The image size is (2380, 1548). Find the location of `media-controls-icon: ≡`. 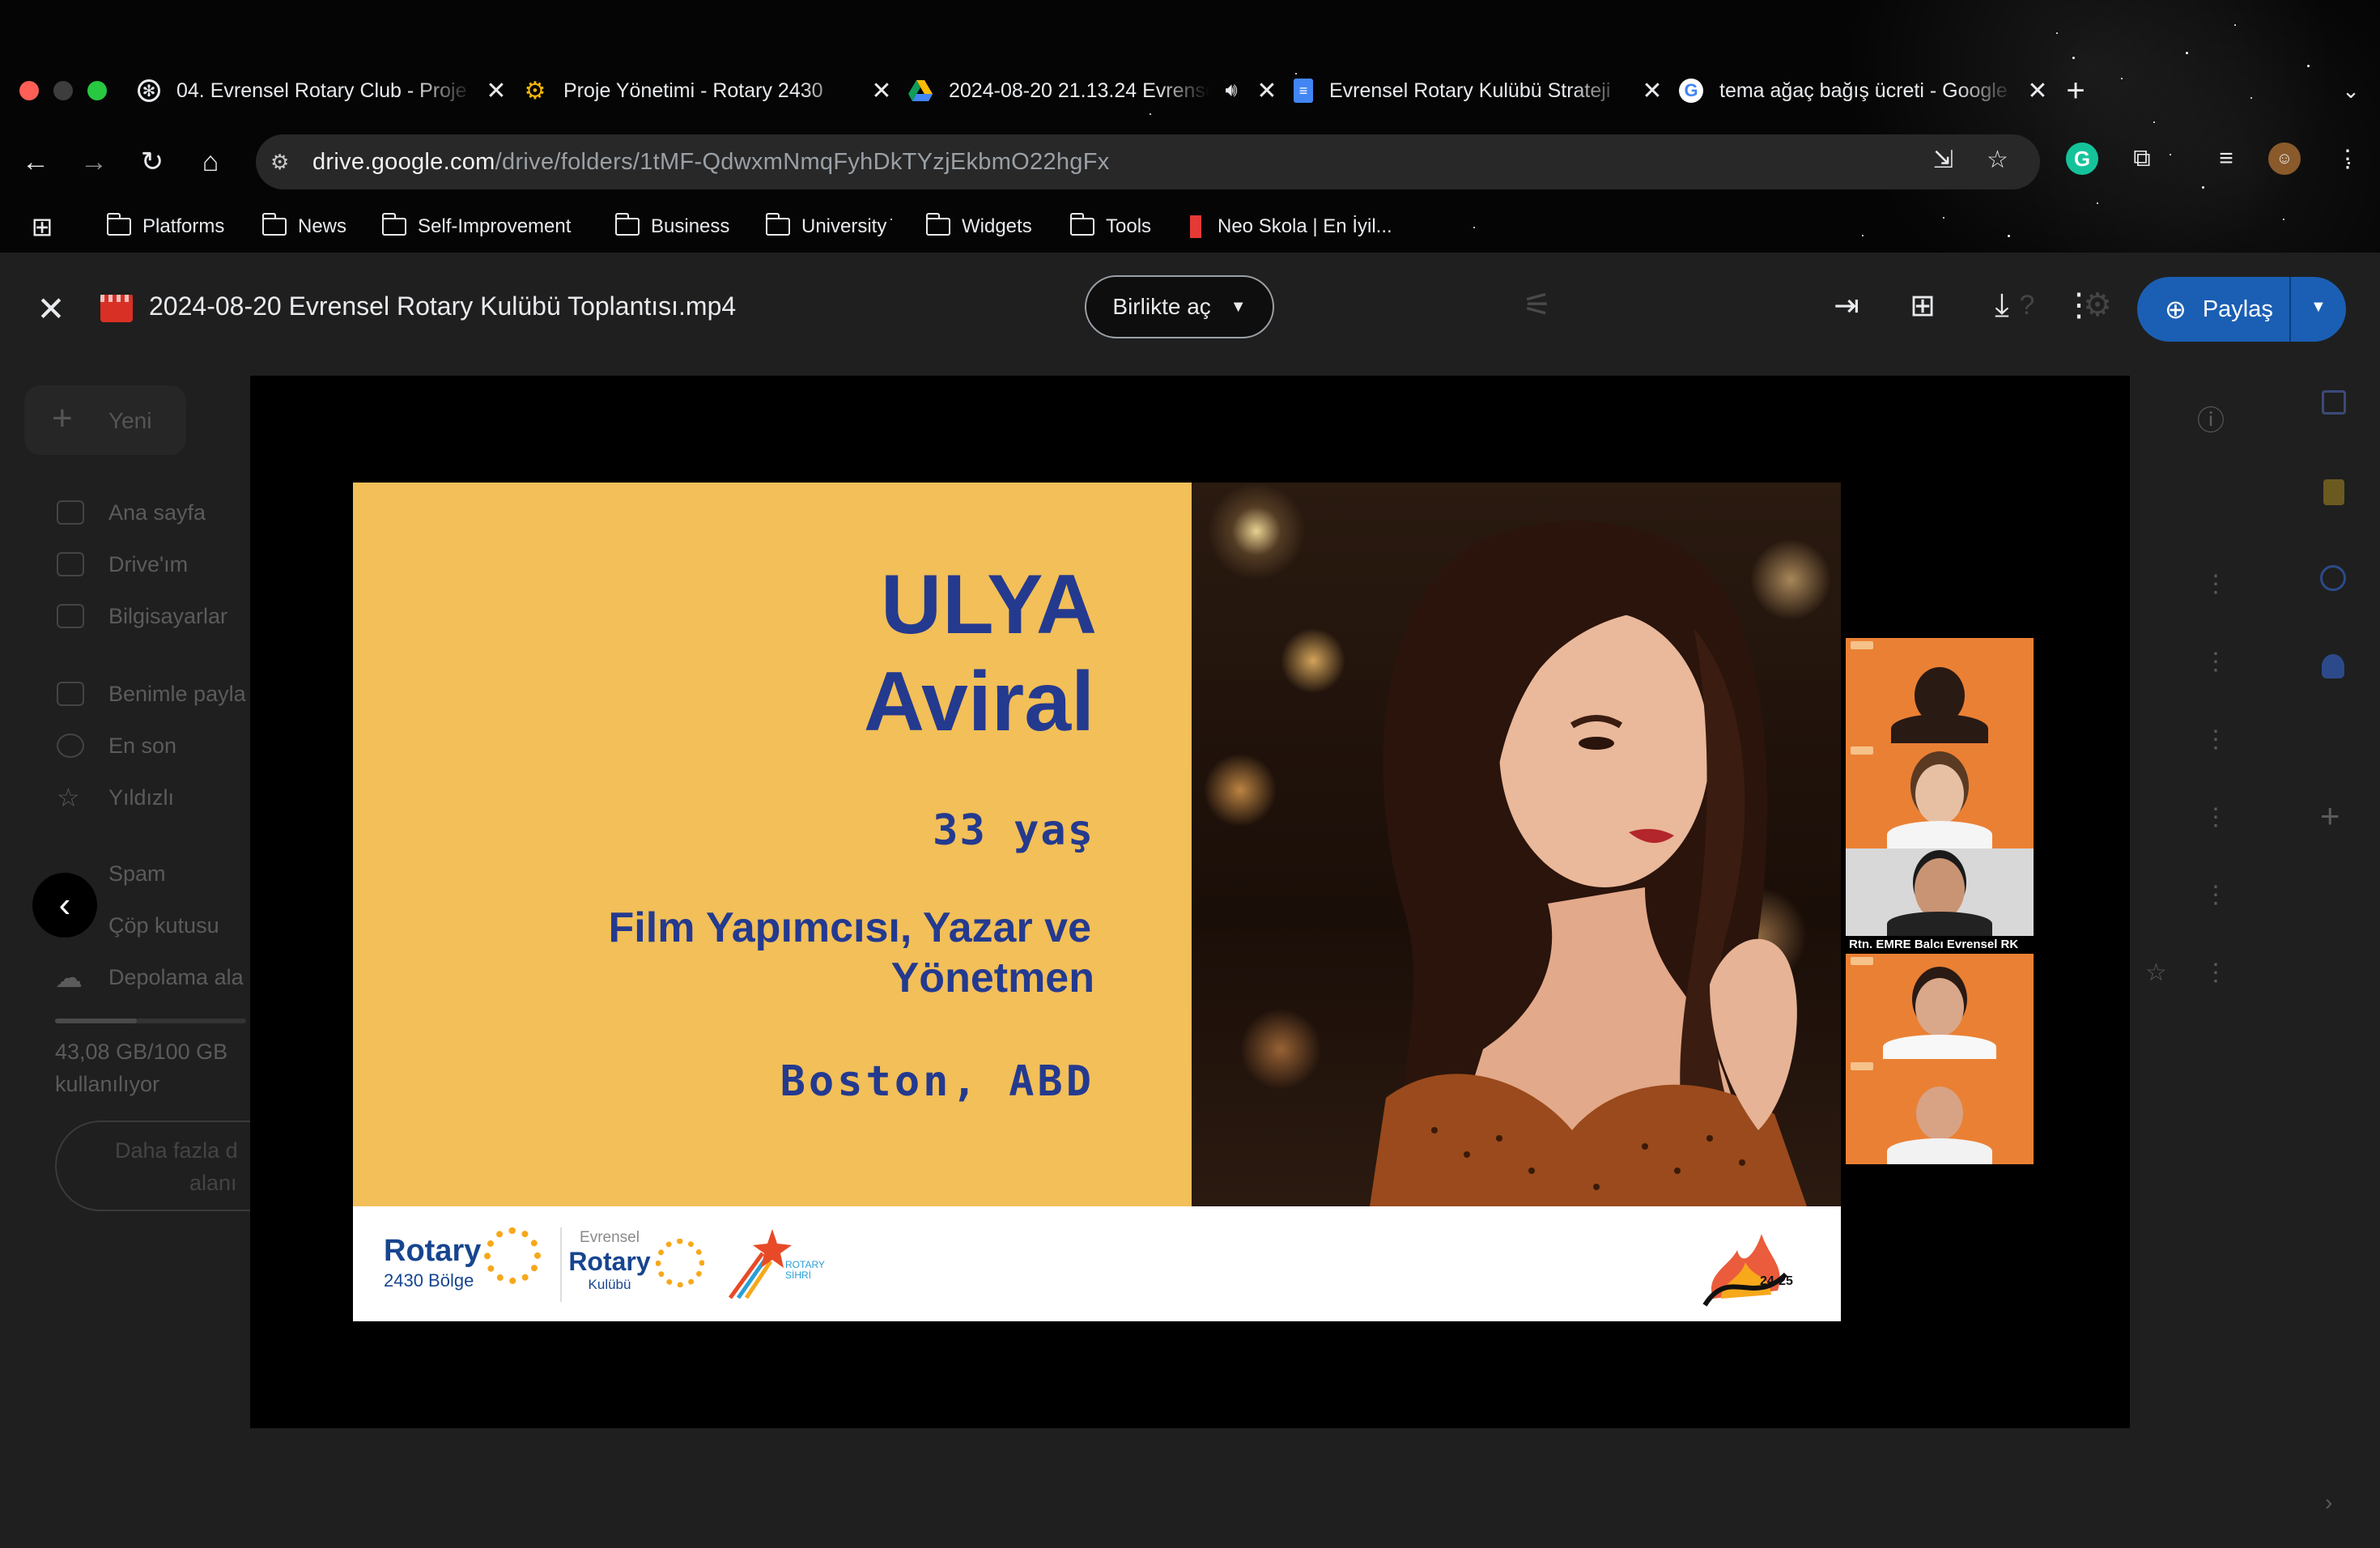

media-controls-icon: ≡ is located at coordinates (2226, 158).